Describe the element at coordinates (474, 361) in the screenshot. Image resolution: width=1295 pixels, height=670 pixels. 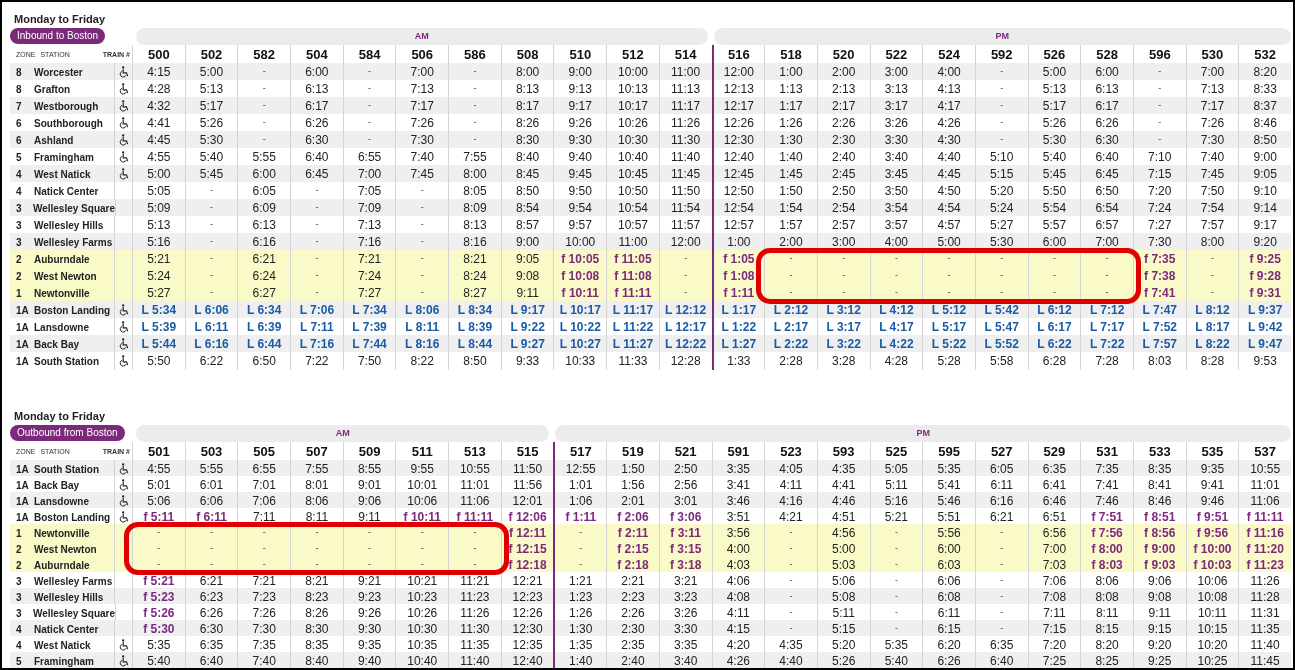
I see `time-cell: 8:50` at that location.